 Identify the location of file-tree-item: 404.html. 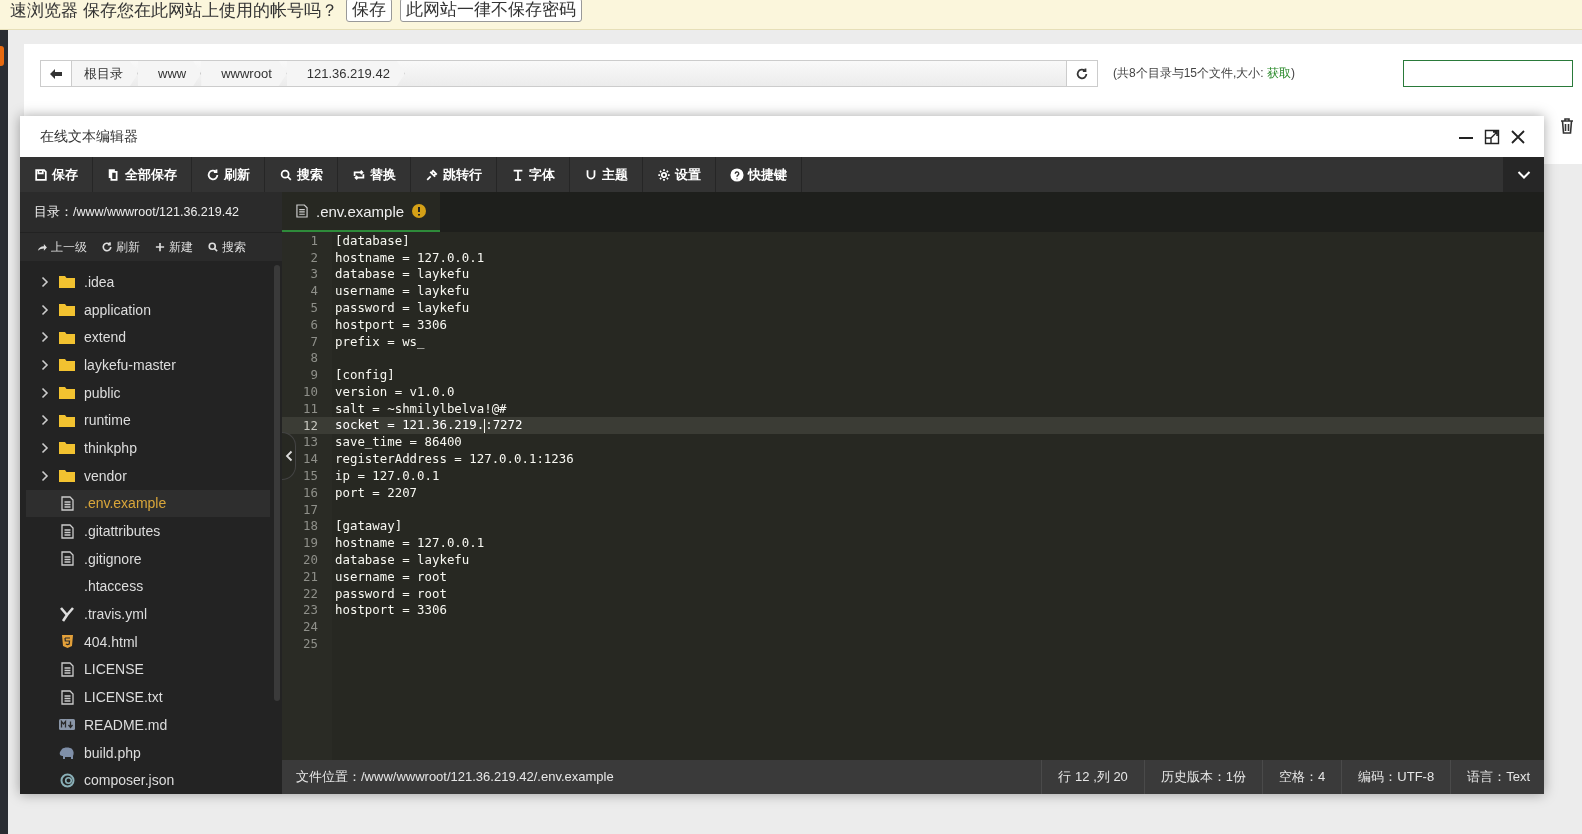
(148, 641).